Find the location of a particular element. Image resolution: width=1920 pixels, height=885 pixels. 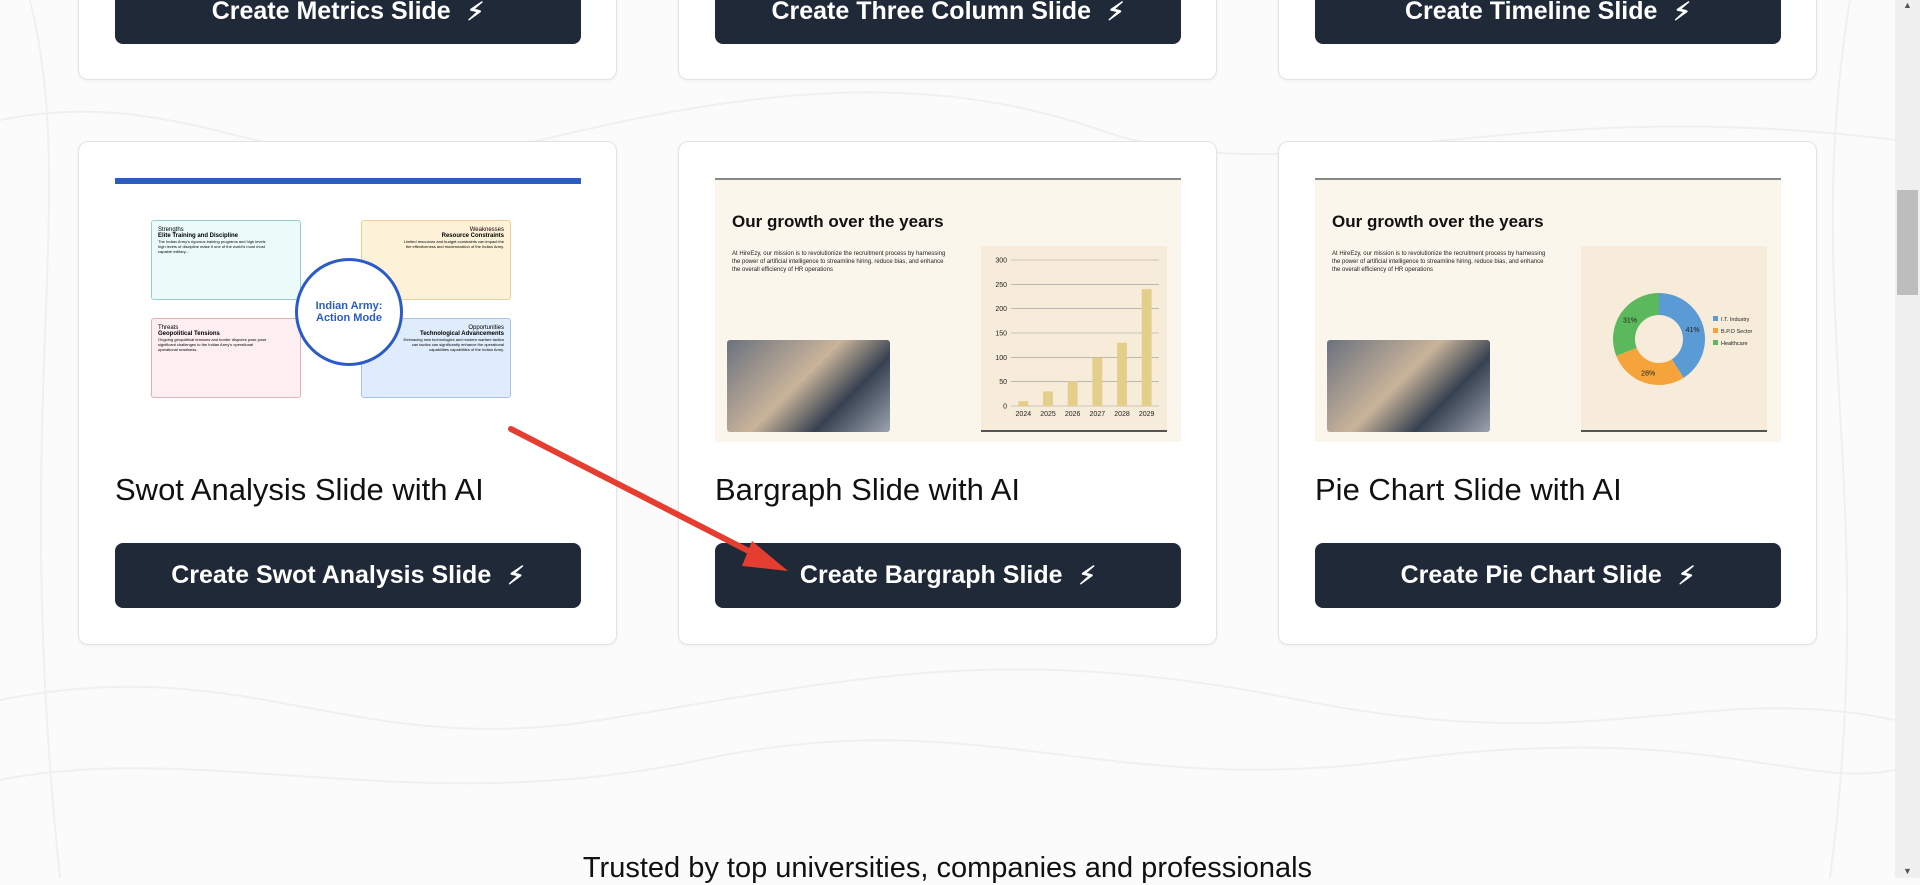

scroll-down-icon: ▼ is located at coordinates (1907, 871).